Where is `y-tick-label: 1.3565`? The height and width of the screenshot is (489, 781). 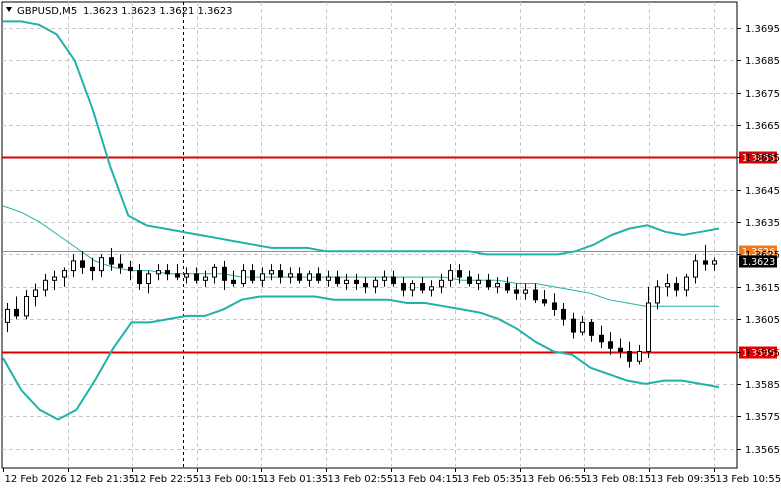
y-tick-label: 1.3565 is located at coordinates (762, 450).